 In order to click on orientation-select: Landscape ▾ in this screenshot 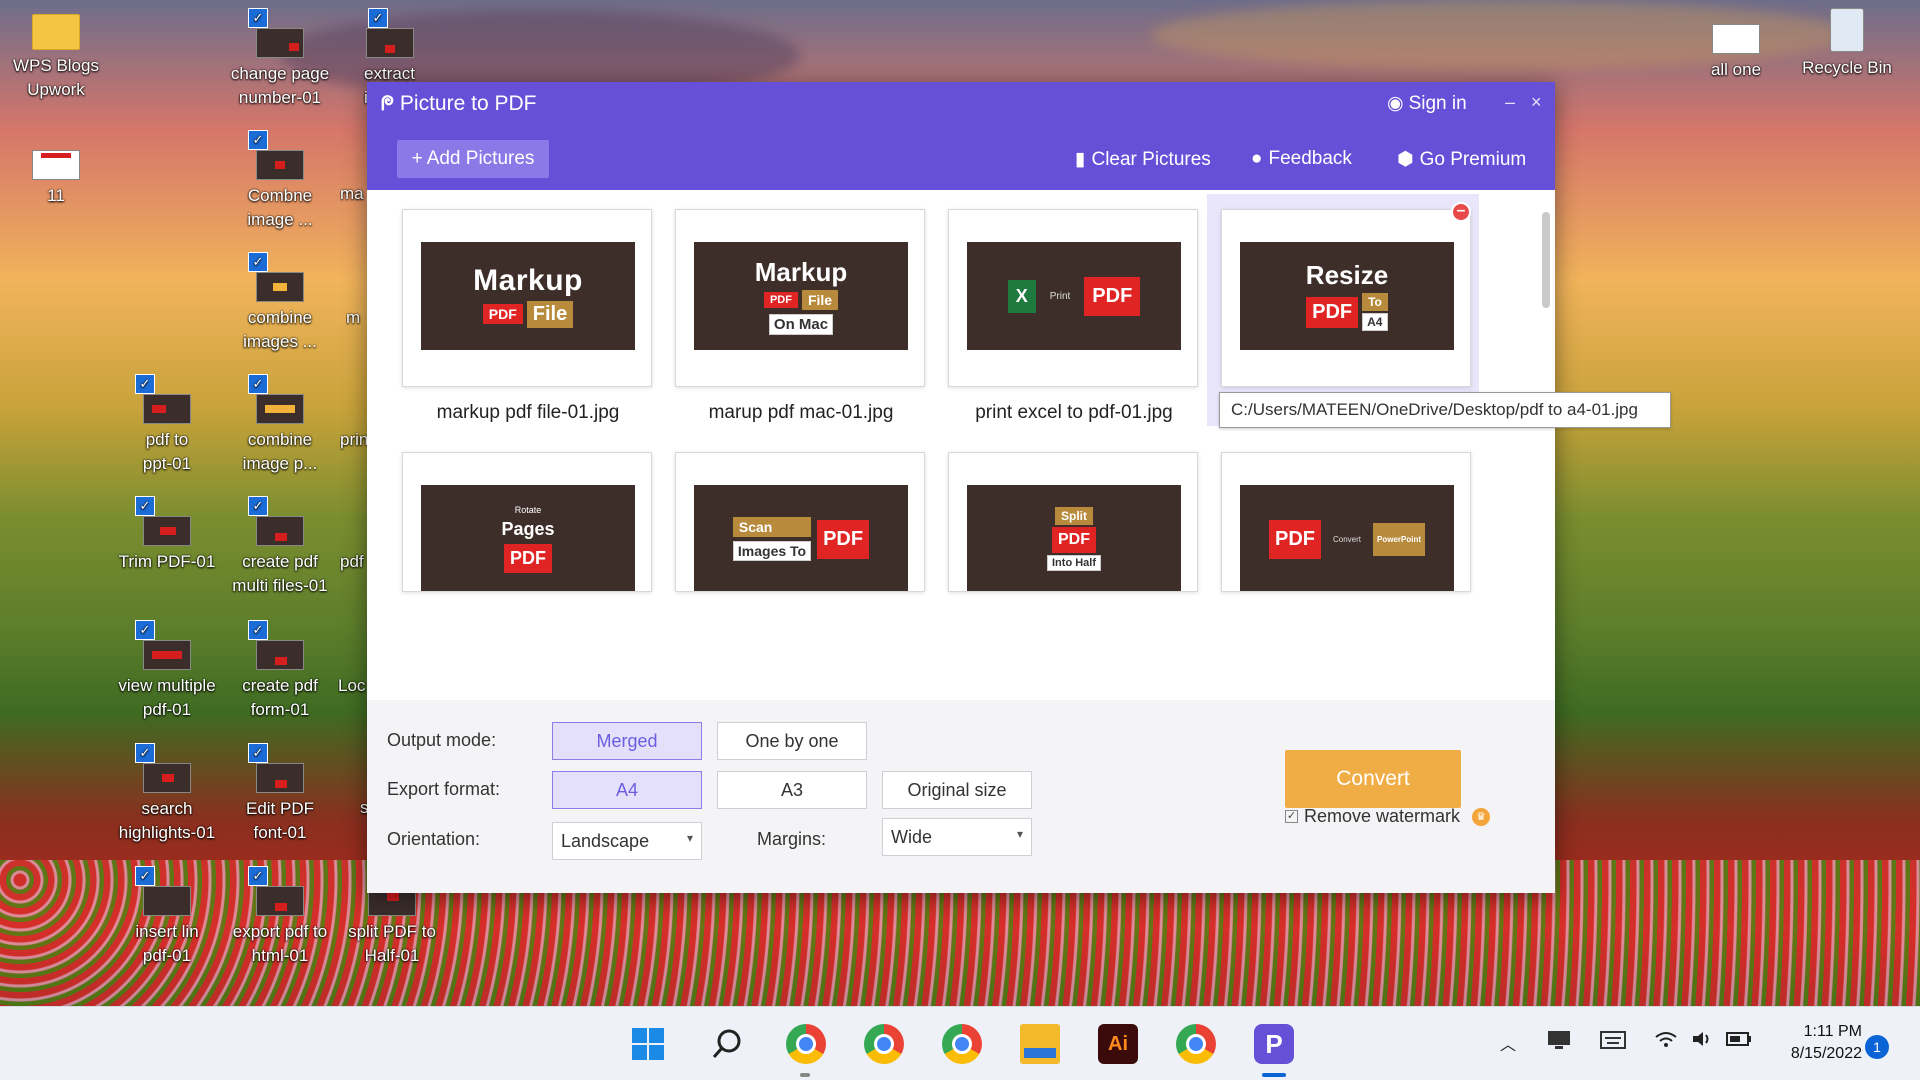, I will do `click(627, 841)`.